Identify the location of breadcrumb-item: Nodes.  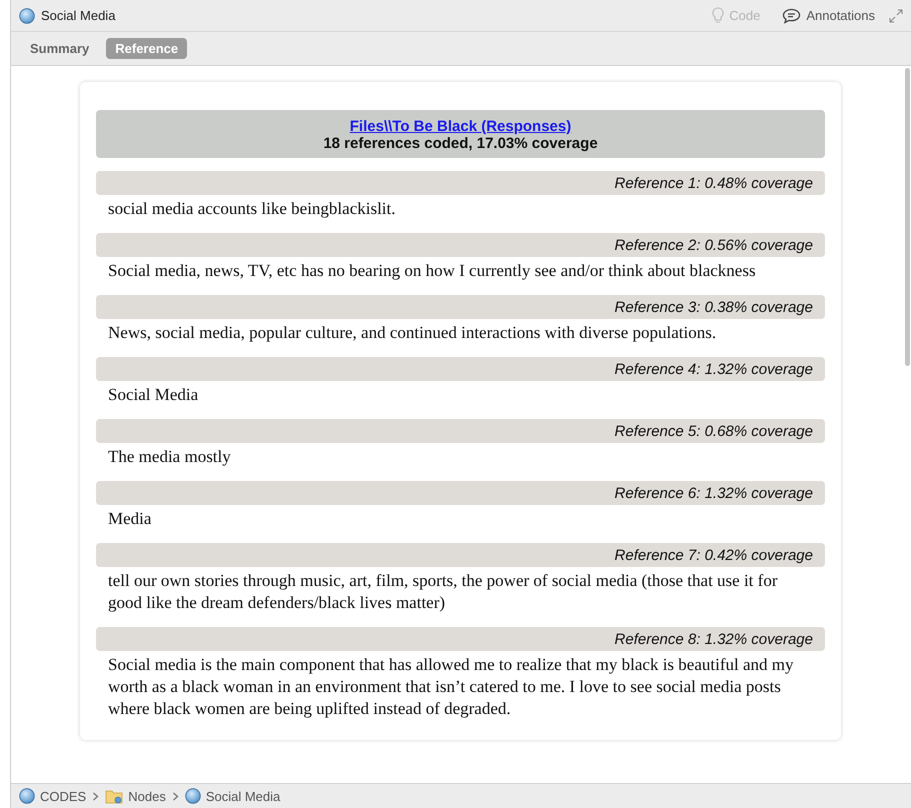
(147, 796).